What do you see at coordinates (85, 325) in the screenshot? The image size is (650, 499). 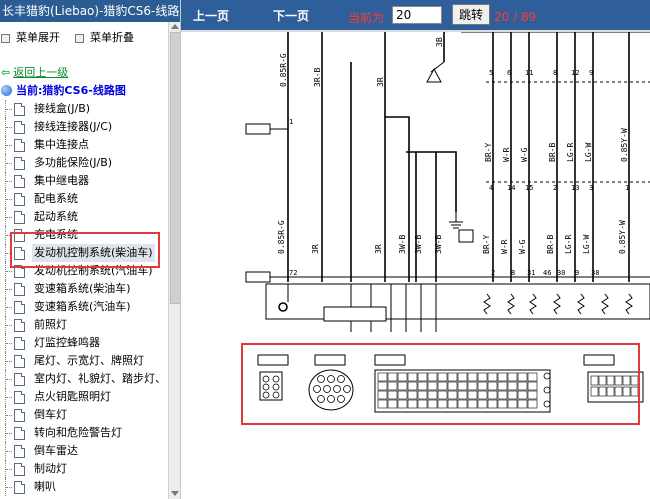 I see `tree-item: 前照灯` at bounding box center [85, 325].